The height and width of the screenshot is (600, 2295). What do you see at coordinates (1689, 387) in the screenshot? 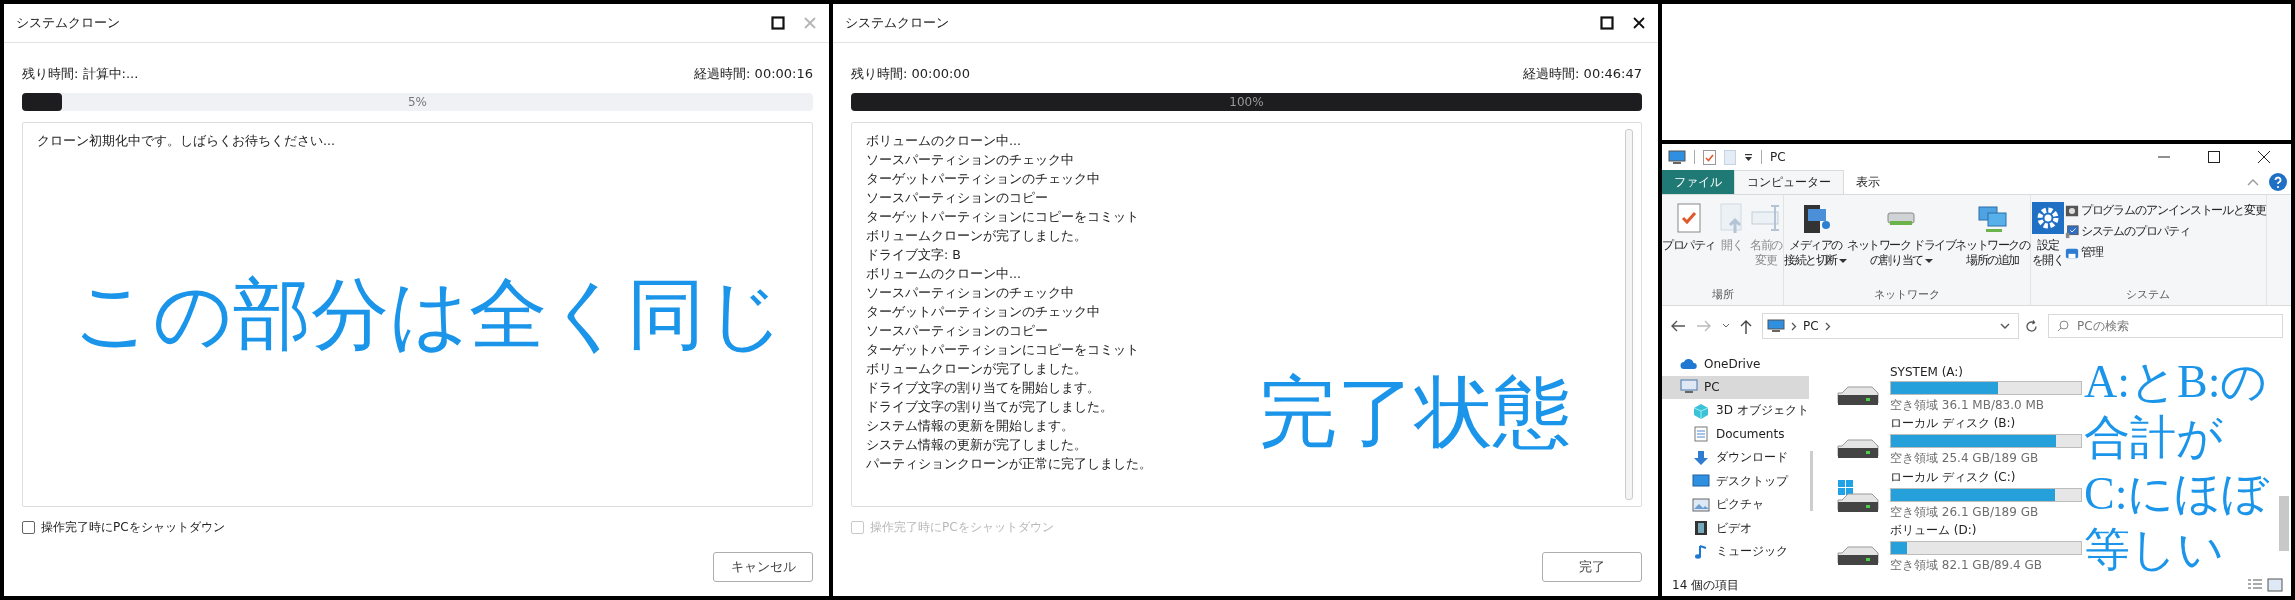
I see `monitor-icon` at bounding box center [1689, 387].